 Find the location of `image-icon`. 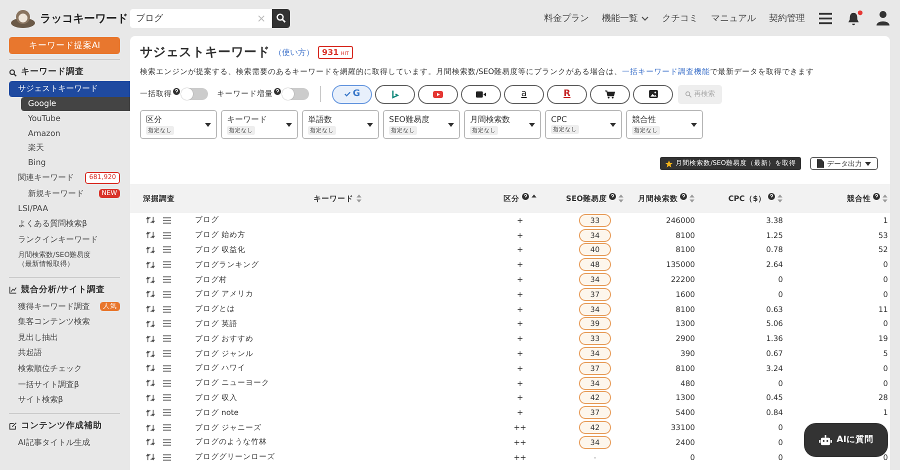

image-icon is located at coordinates (653, 94).